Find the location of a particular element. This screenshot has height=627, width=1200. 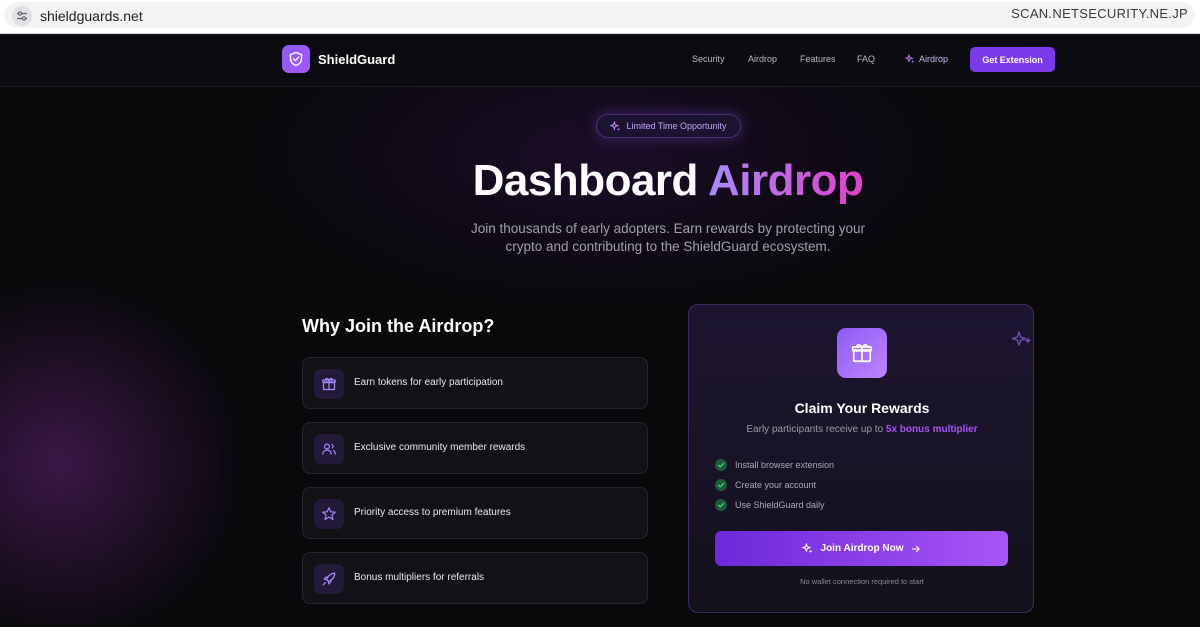

nav-airdrop-highlight: Airdrop is located at coordinates (926, 59).